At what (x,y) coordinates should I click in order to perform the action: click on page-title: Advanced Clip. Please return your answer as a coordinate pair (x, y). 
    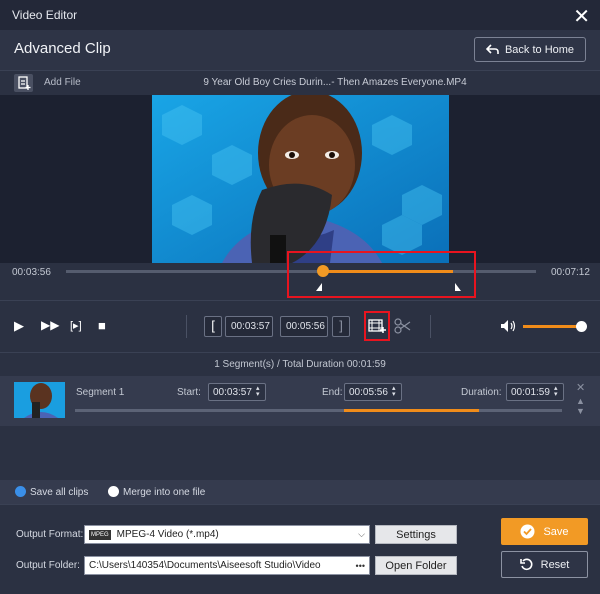
    Looking at the image, I should click on (62, 48).